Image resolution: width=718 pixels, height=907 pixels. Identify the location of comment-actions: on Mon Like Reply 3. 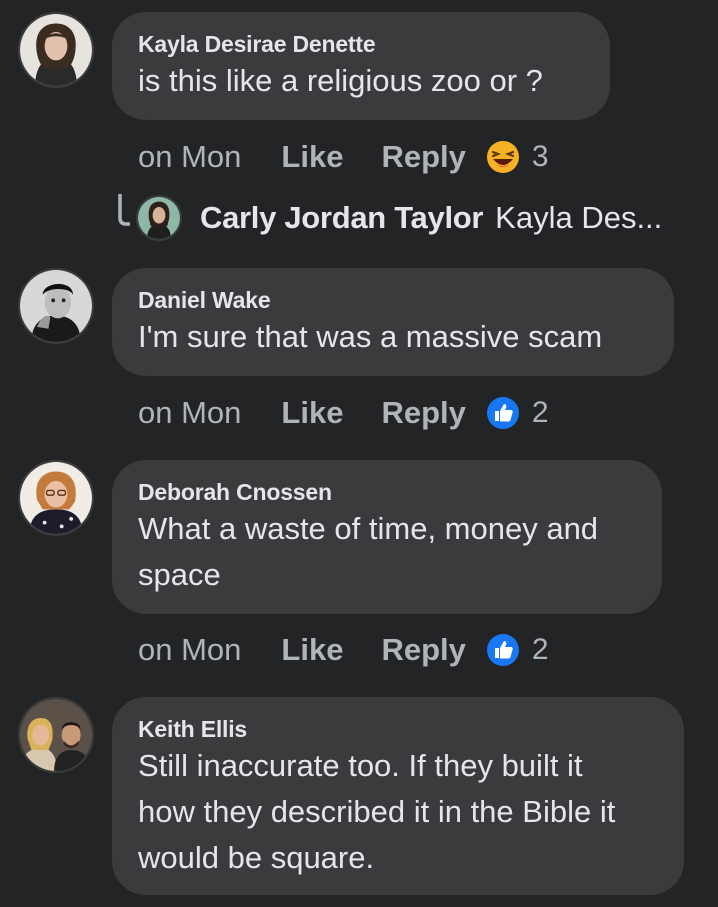
(343, 157).